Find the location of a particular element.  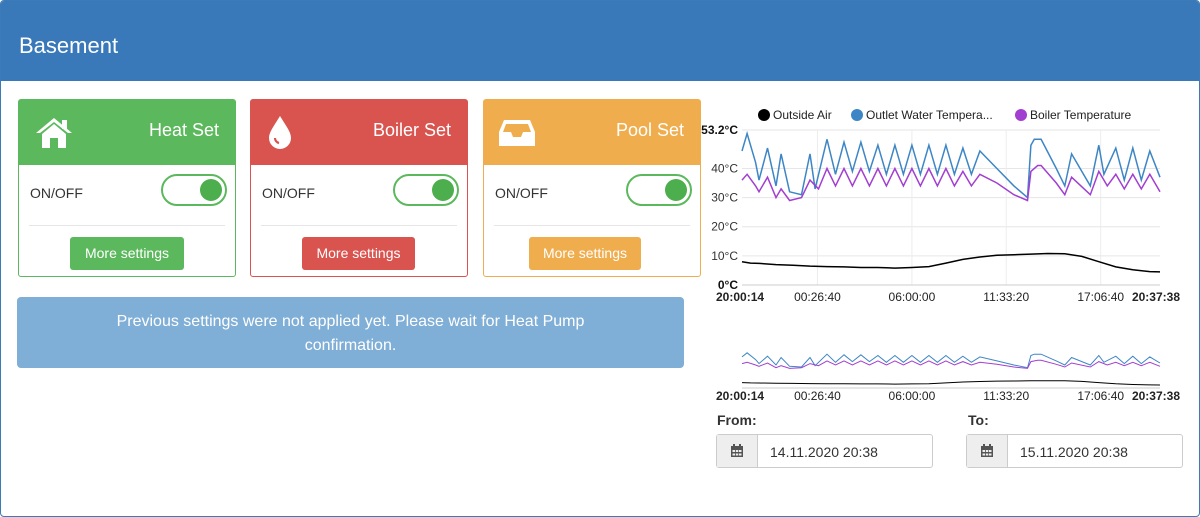

boiler-set-title: Boiler Set is located at coordinates (411, 130).